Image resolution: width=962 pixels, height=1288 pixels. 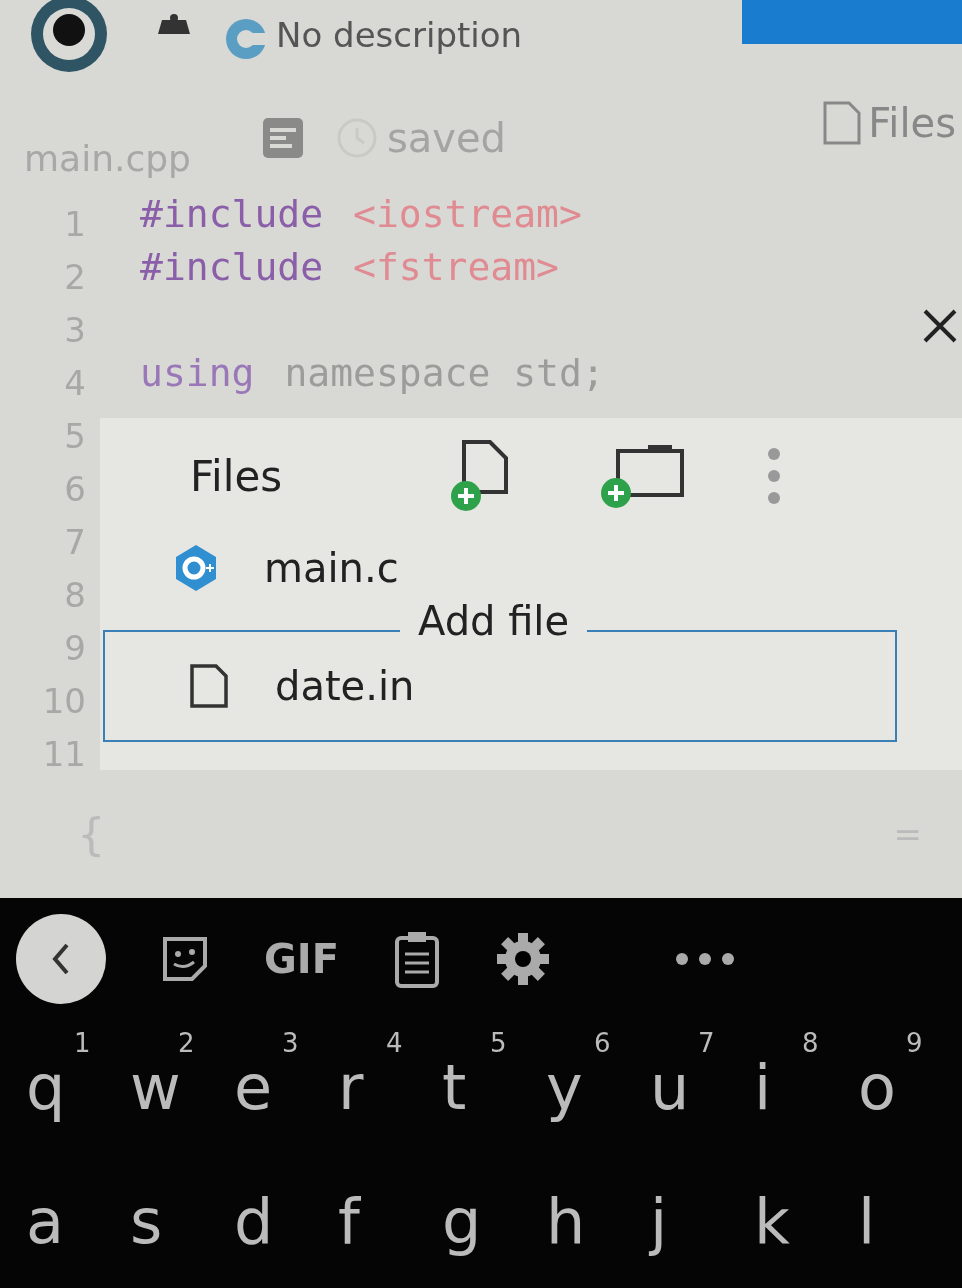 What do you see at coordinates (490, 1221) in the screenshot?
I see `key: g` at bounding box center [490, 1221].